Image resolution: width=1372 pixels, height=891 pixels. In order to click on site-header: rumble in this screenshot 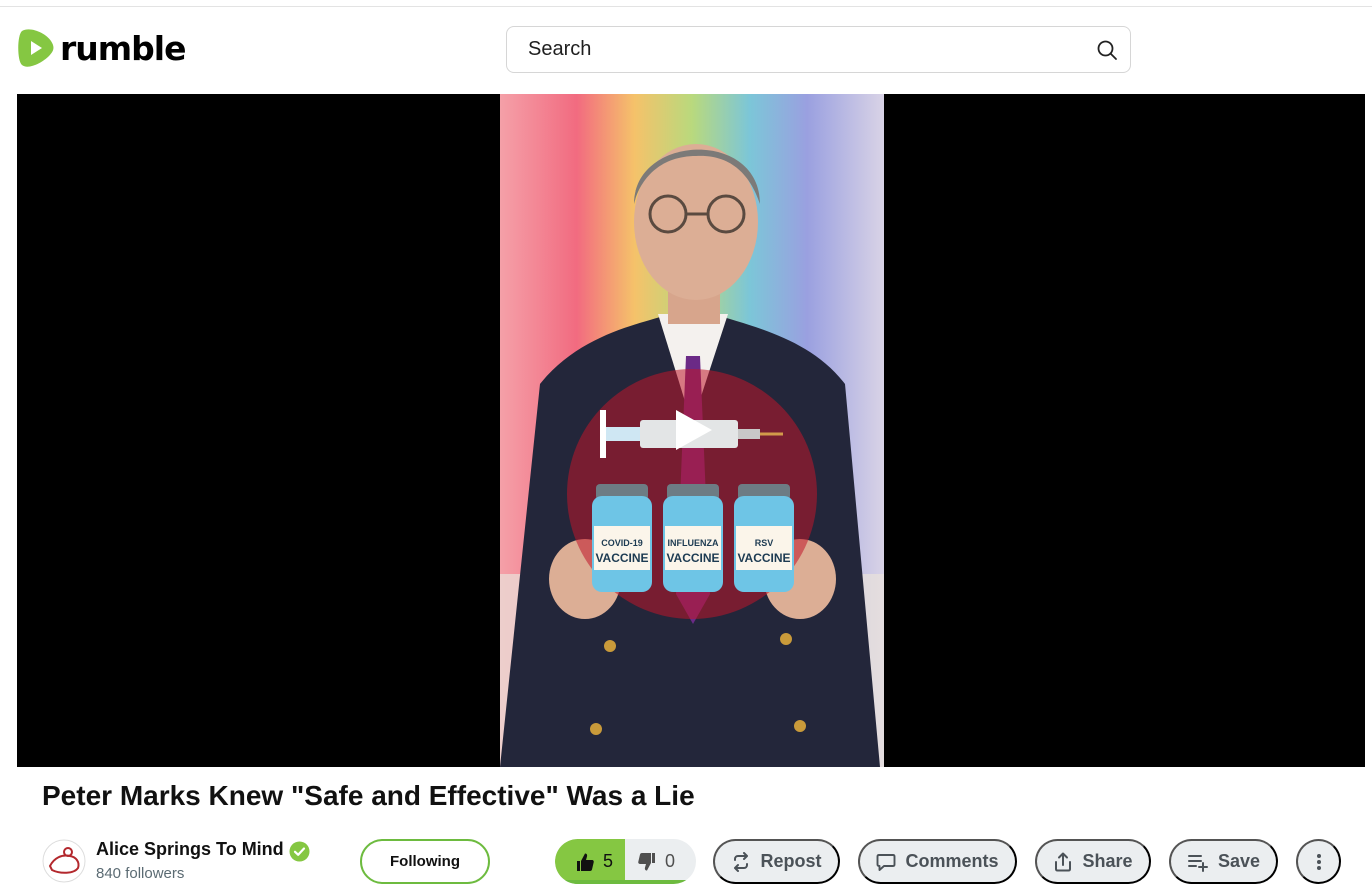, I will do `click(686, 50)`.